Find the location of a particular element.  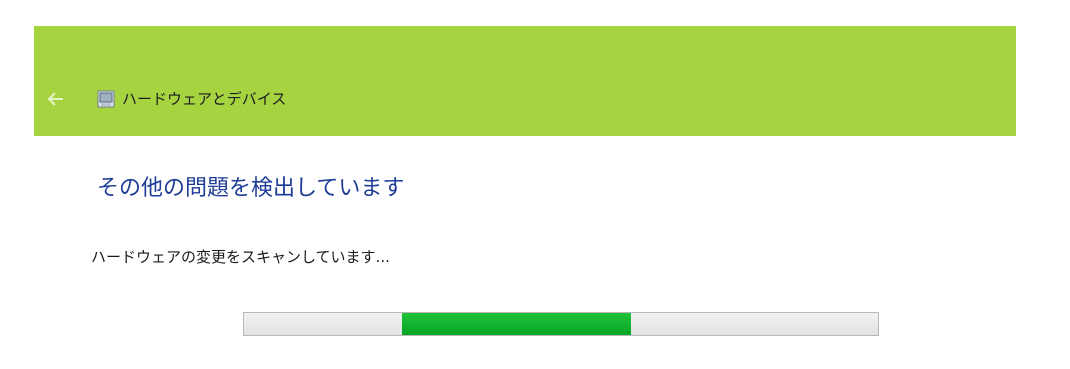

page-heading: その他の問題を検出しています is located at coordinates (251, 188).